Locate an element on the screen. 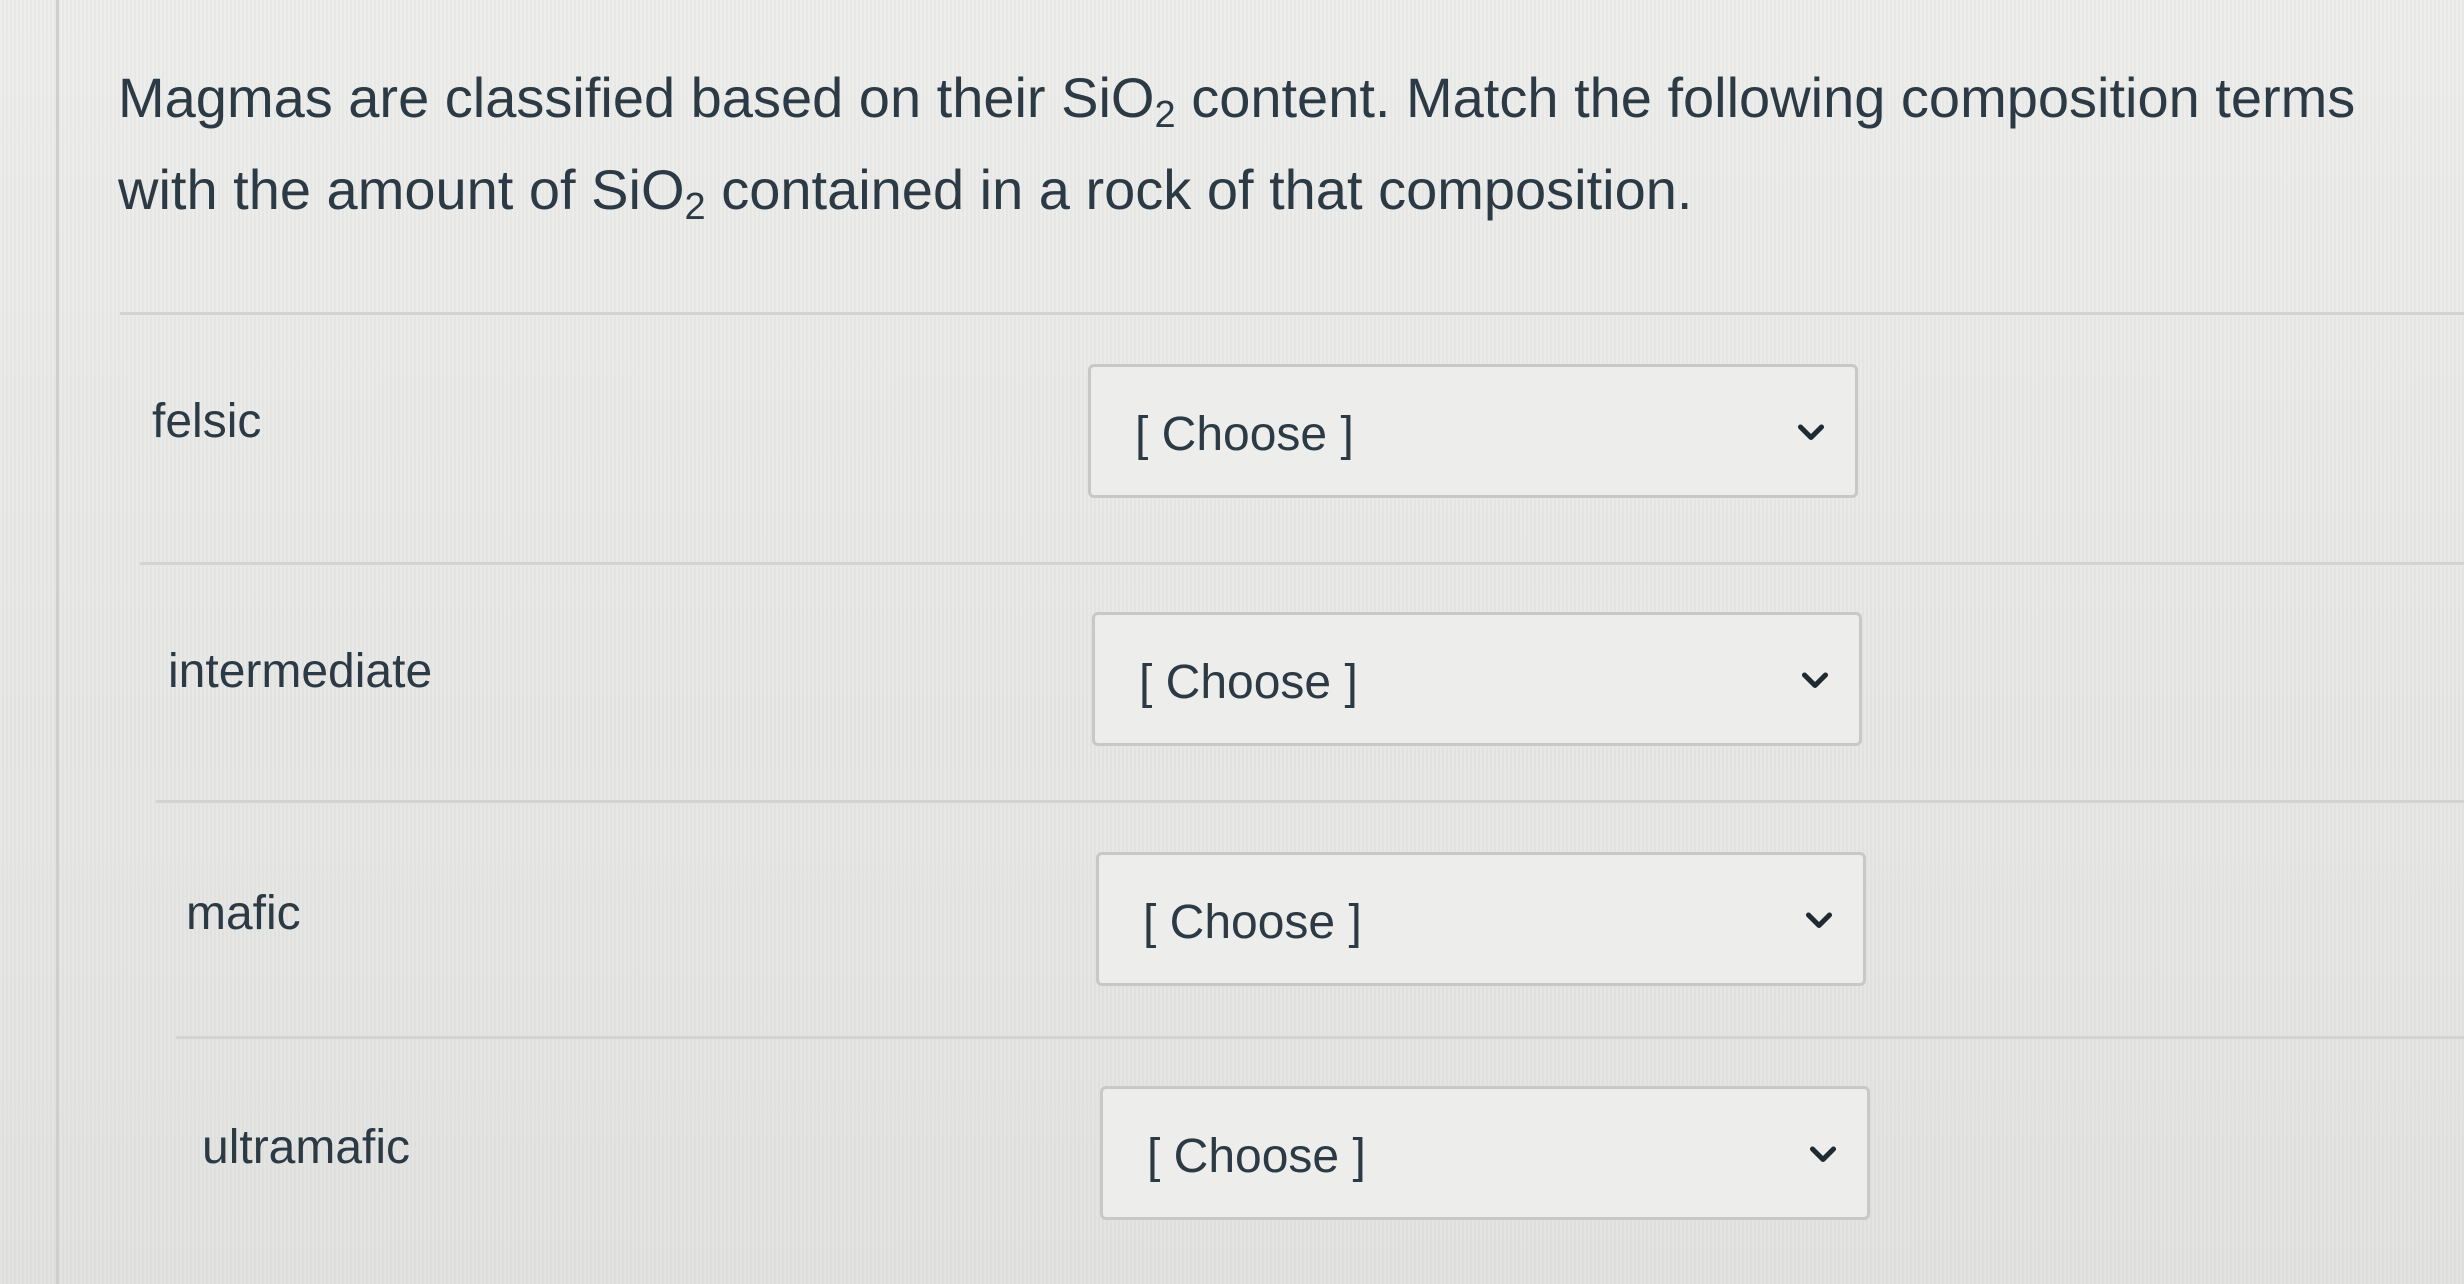 The height and width of the screenshot is (1284, 2464). question-subscript-1: 2 is located at coordinates (1165, 115).